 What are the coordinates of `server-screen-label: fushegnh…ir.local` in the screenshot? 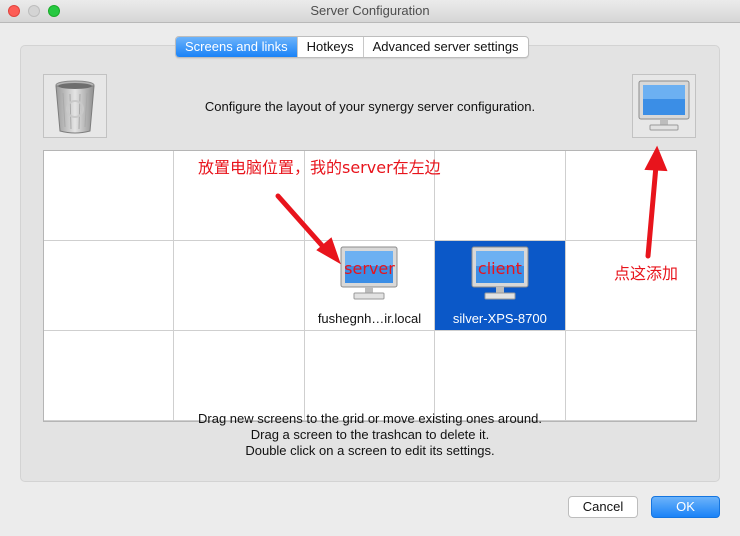 It's located at (369, 318).